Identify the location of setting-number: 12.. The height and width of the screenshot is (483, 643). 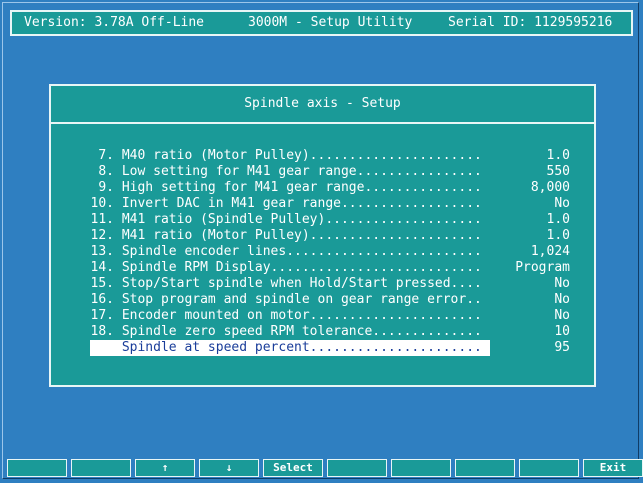
(102, 235).